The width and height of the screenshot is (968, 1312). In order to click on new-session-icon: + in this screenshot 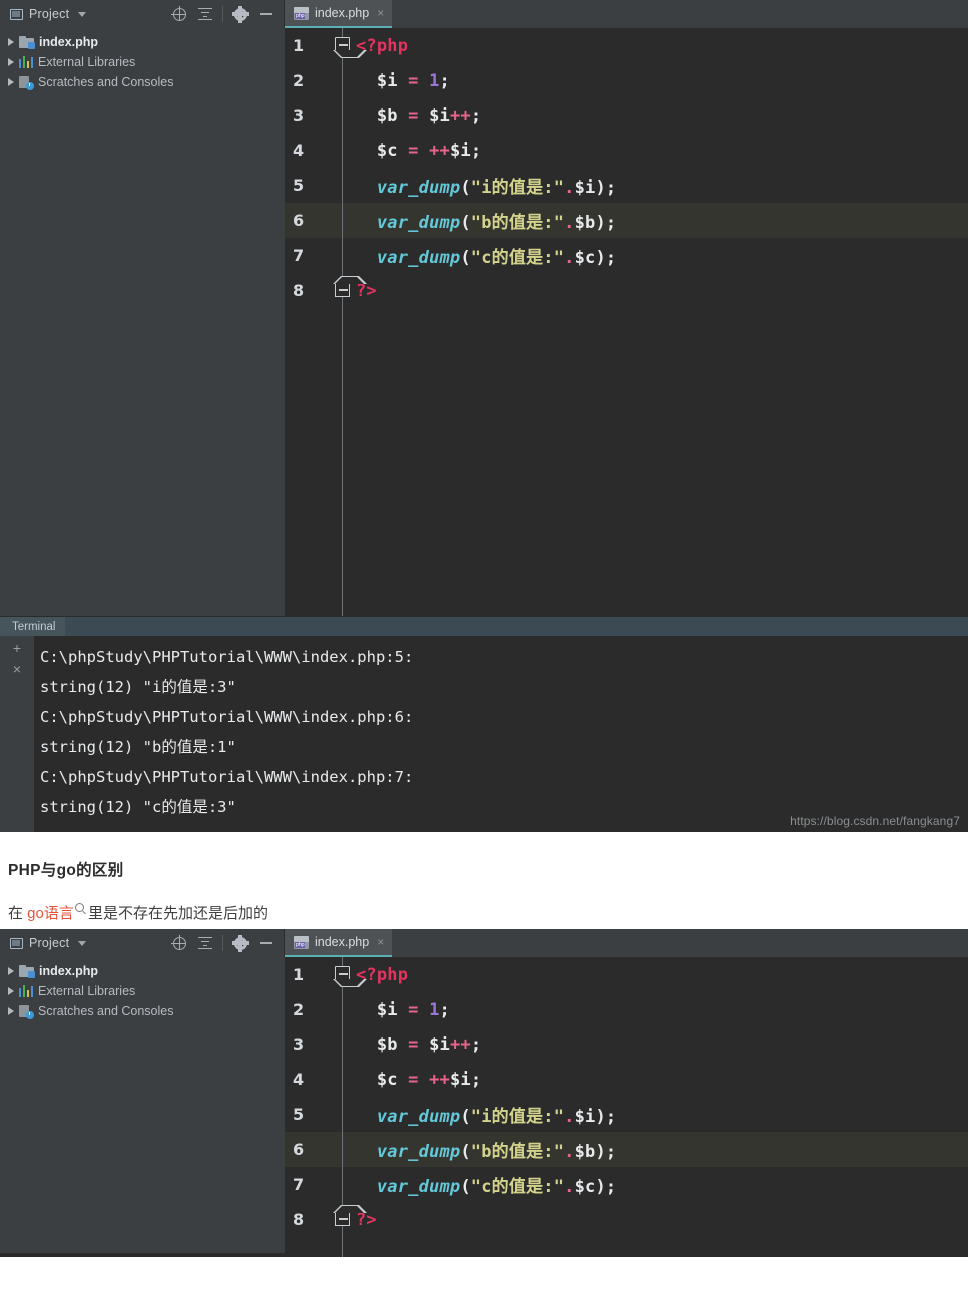, I will do `click(17, 648)`.